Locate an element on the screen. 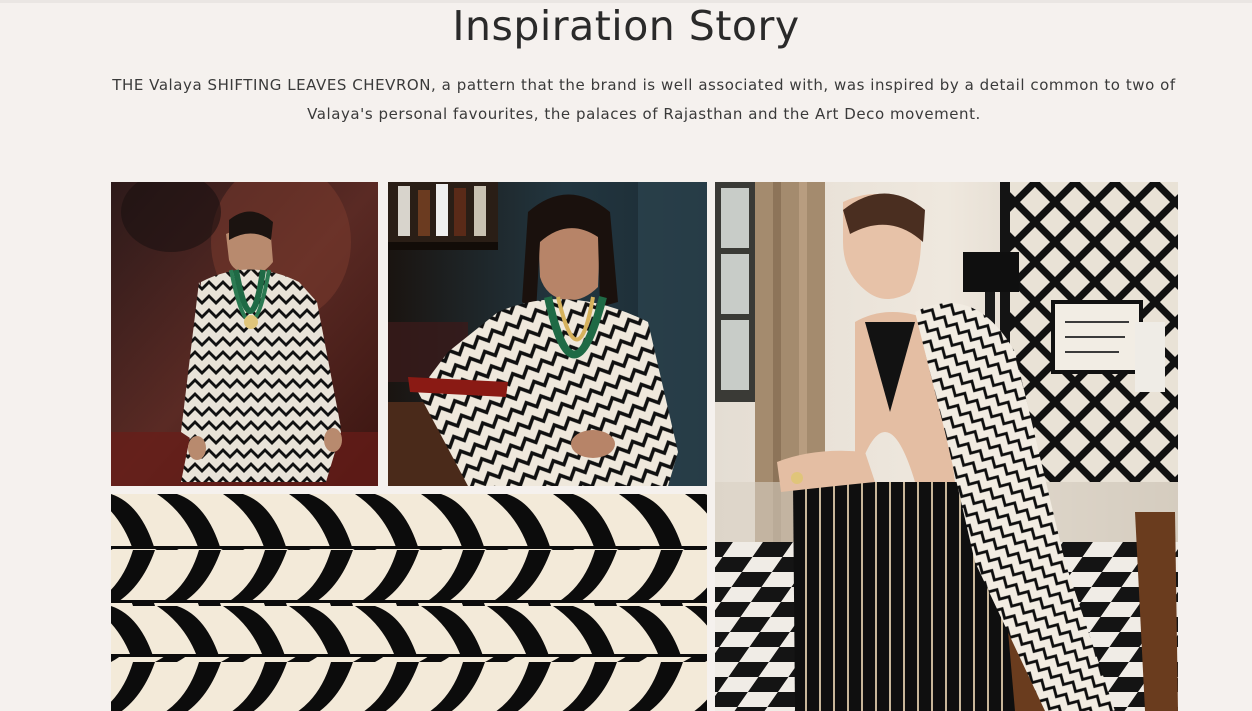 This screenshot has width=1252, height=711. gallery-image-bar is located at coordinates (547, 334).